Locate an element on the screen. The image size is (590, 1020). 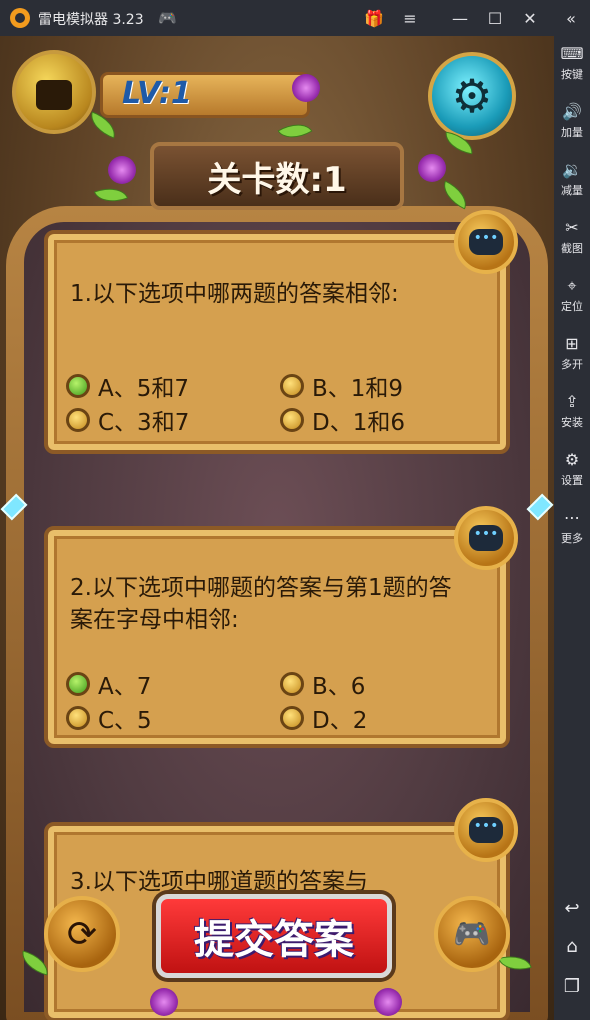
submit-answer-button: 提交答案 is located at coordinates (274, 936).